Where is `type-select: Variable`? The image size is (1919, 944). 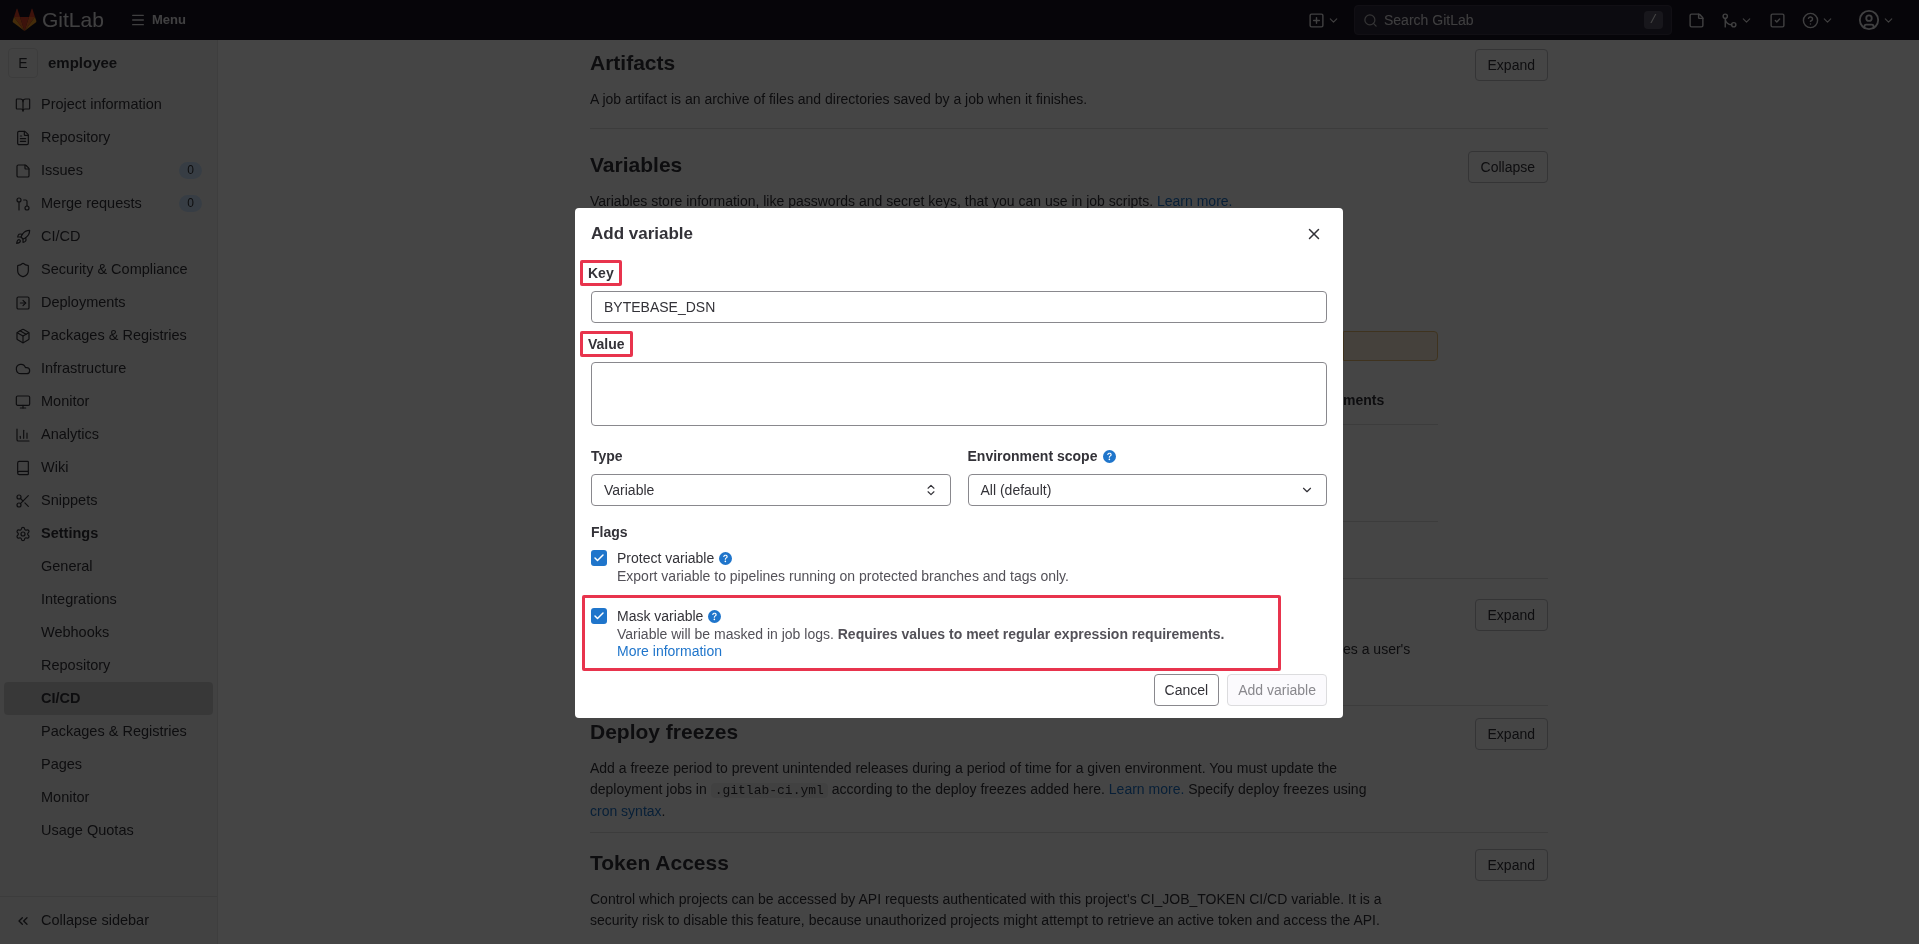
type-select: Variable is located at coordinates (771, 490).